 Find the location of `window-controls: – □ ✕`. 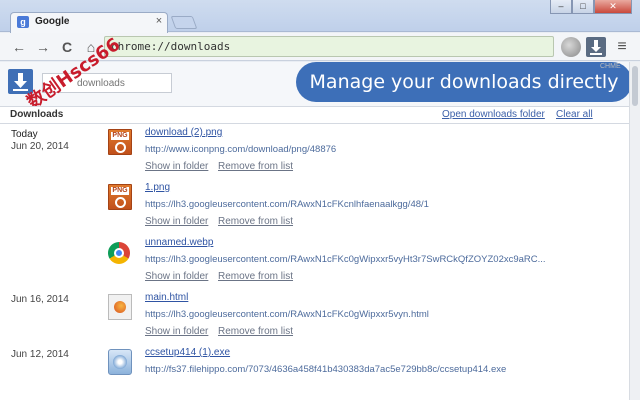

window-controls: – □ ✕ is located at coordinates (591, 7).